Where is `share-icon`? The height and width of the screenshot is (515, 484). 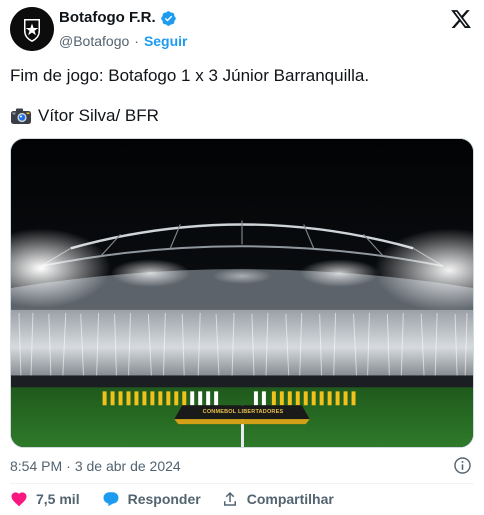
share-icon is located at coordinates (229, 498).